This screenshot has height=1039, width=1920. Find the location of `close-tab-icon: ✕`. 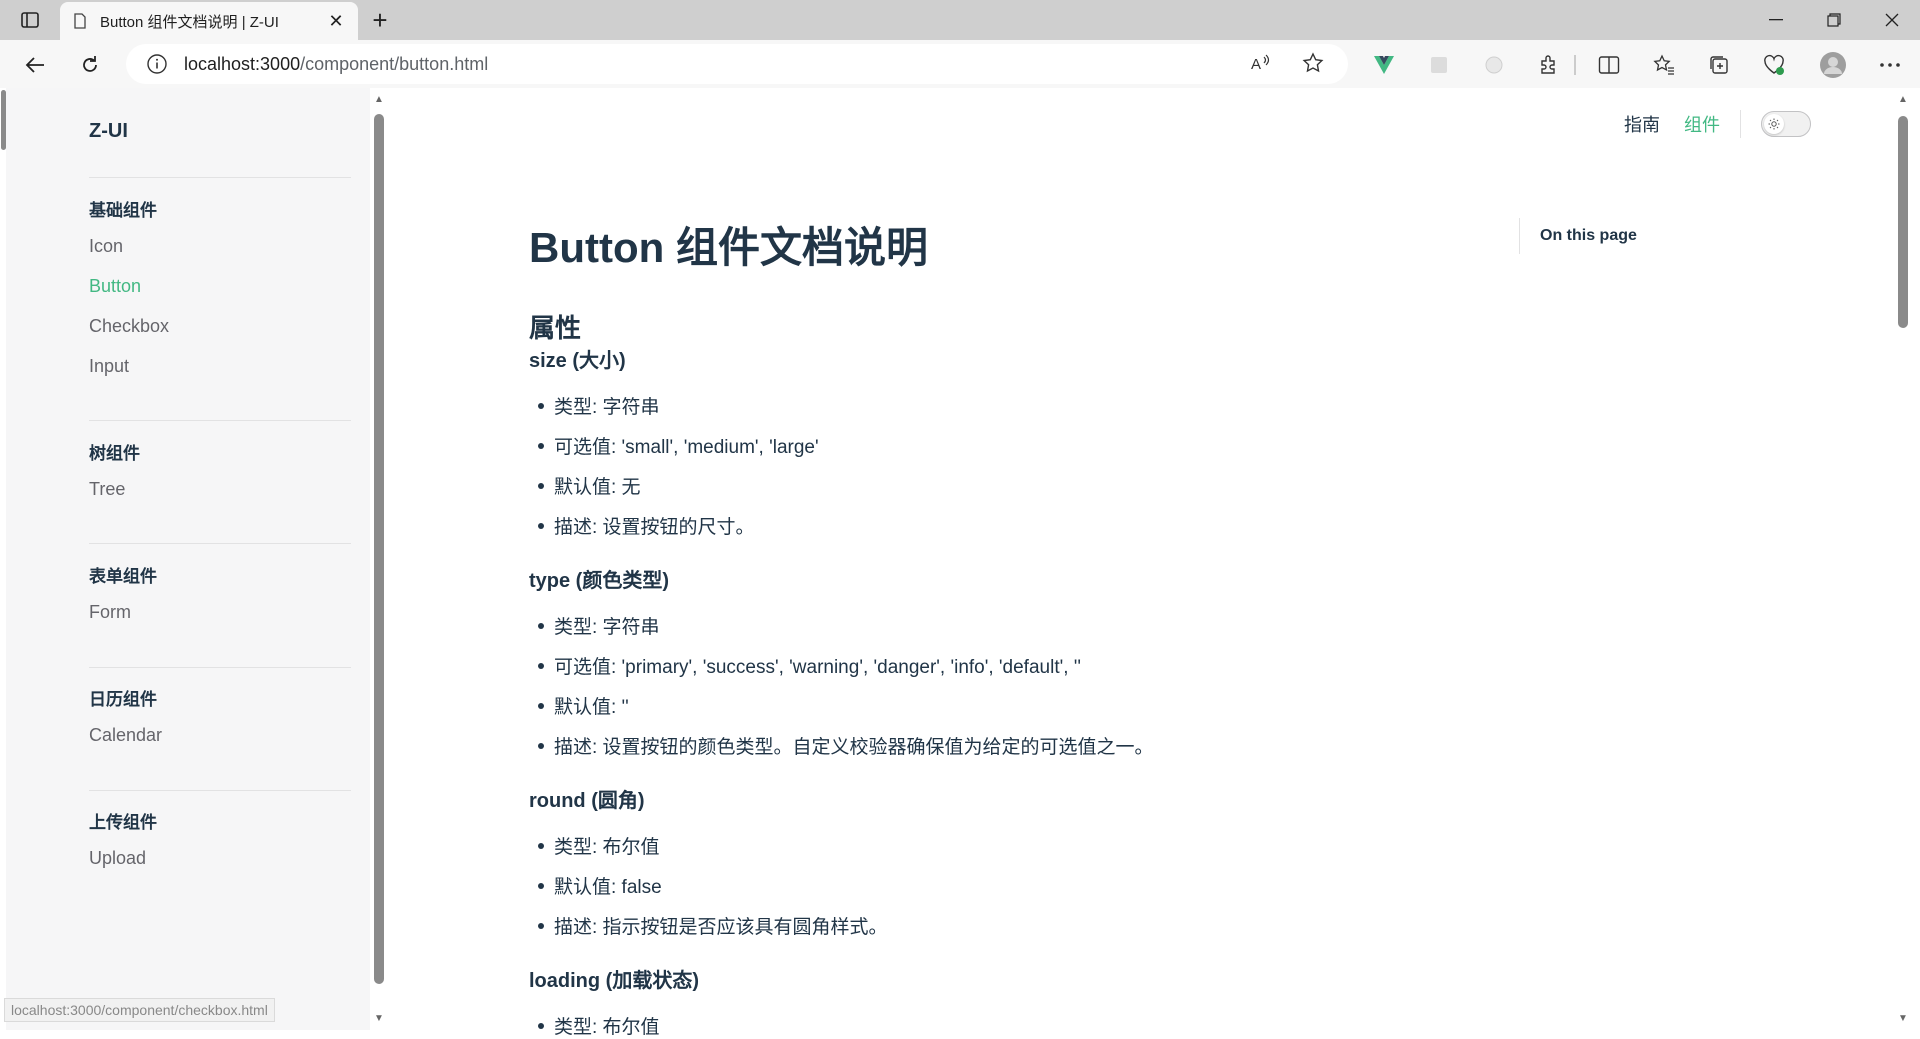

close-tab-icon: ✕ is located at coordinates (336, 21).